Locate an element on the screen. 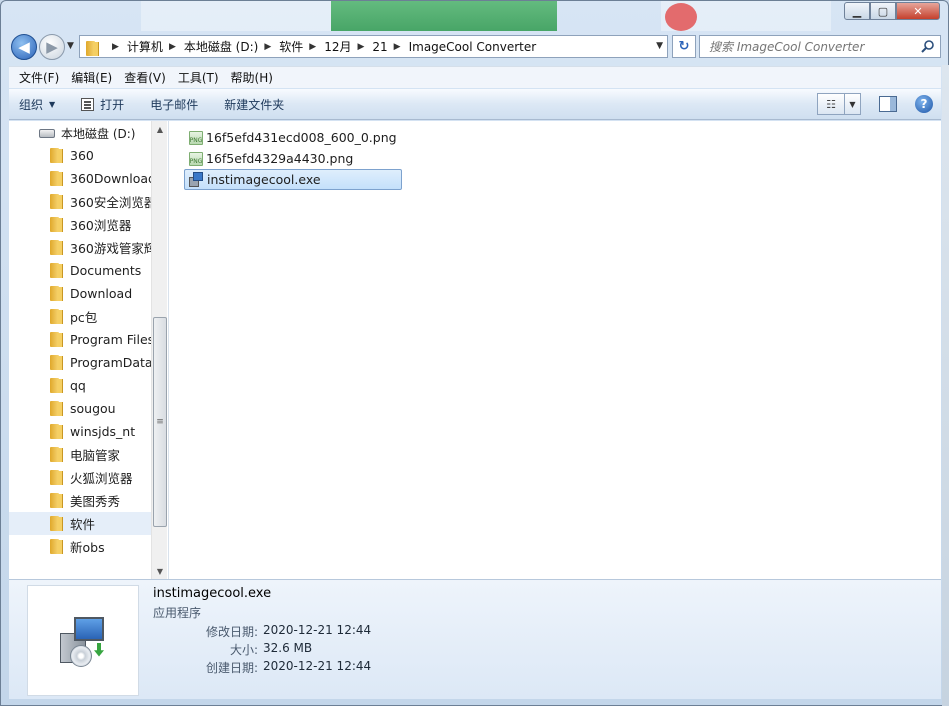 The width and height of the screenshot is (949, 706). folder-label: 火狐浏览器 is located at coordinates (101, 478).